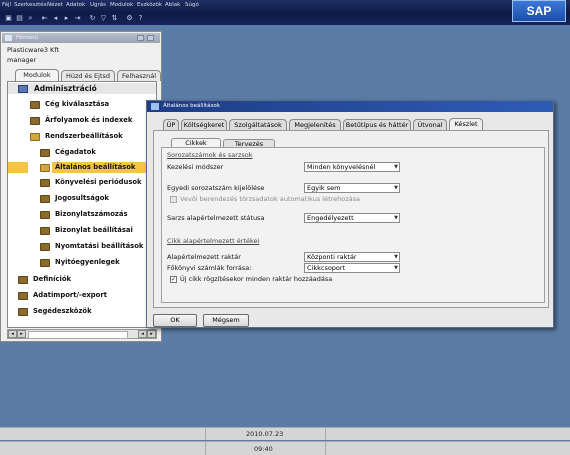 The width and height of the screenshot is (570, 455). What do you see at coordinates (377, 124) in the screenshot?
I see `tab-font-background: Betűtípus és háttér` at bounding box center [377, 124].